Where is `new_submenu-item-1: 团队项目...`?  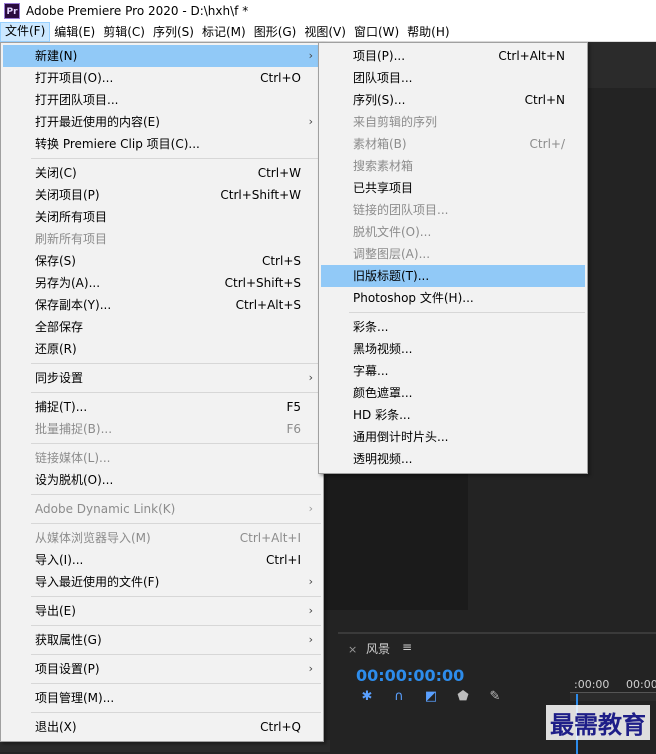 new_submenu-item-1: 团队项目... is located at coordinates (453, 78).